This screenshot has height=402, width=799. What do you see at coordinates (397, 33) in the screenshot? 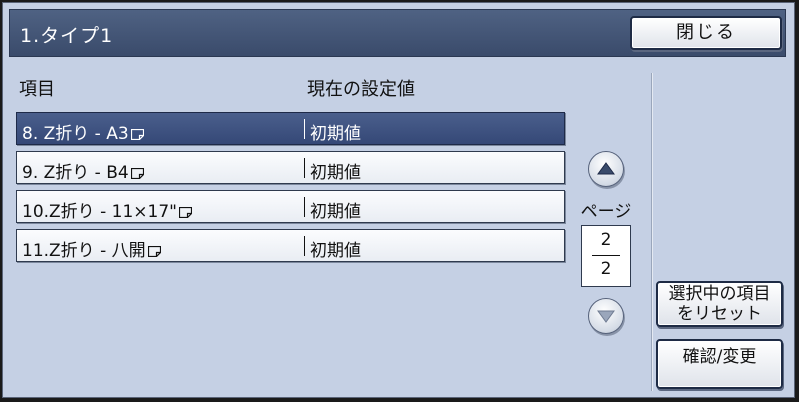
I see `title-bar: 1.タイプ1 閉じる` at bounding box center [397, 33].